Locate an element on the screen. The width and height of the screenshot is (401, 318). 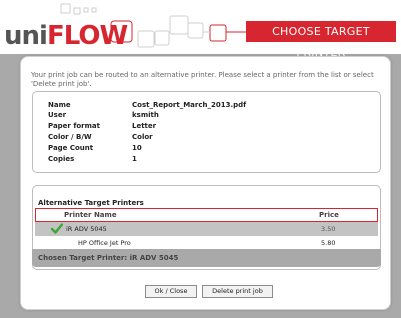
printer-price: 5.80 is located at coordinates (328, 243).